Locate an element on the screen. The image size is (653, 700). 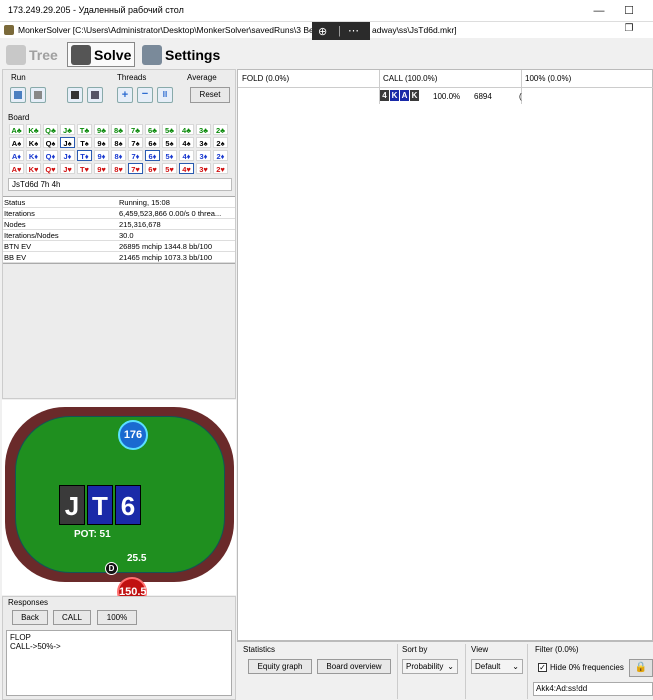
board-card-option: 7♠ is located at coordinates (135, 142).